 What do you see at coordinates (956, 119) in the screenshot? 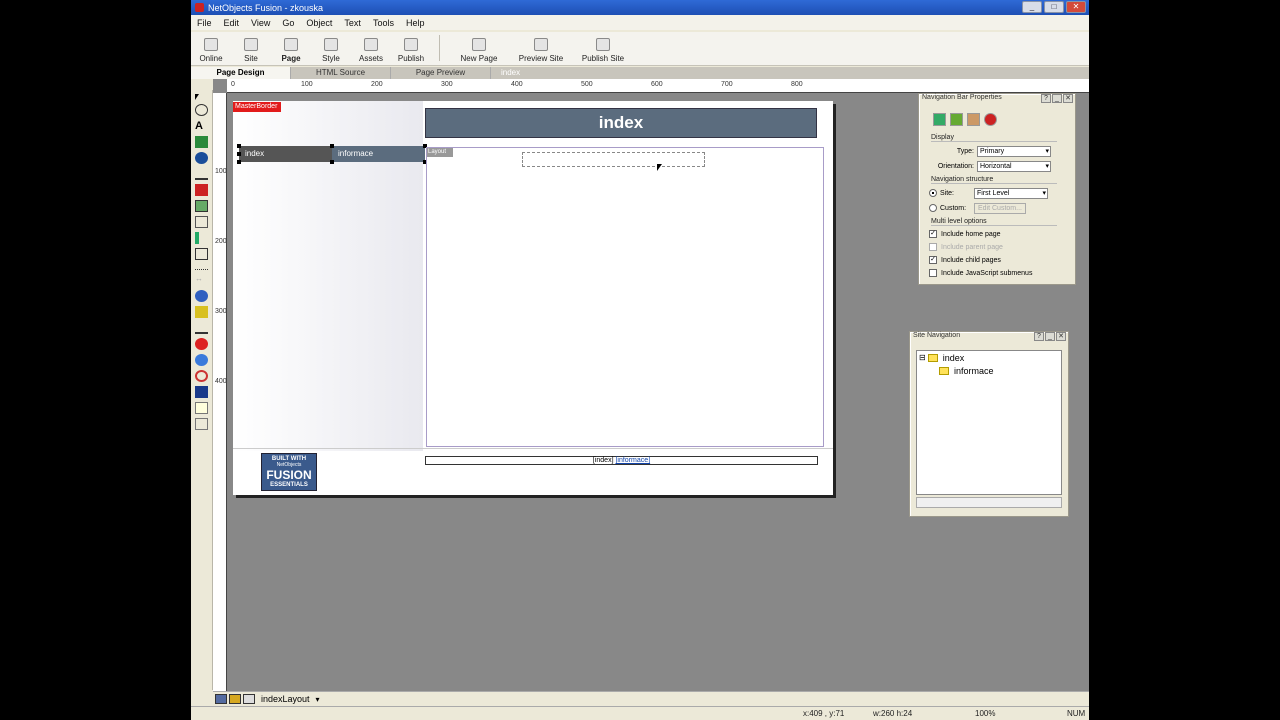
I see `style-tab-icon` at bounding box center [956, 119].